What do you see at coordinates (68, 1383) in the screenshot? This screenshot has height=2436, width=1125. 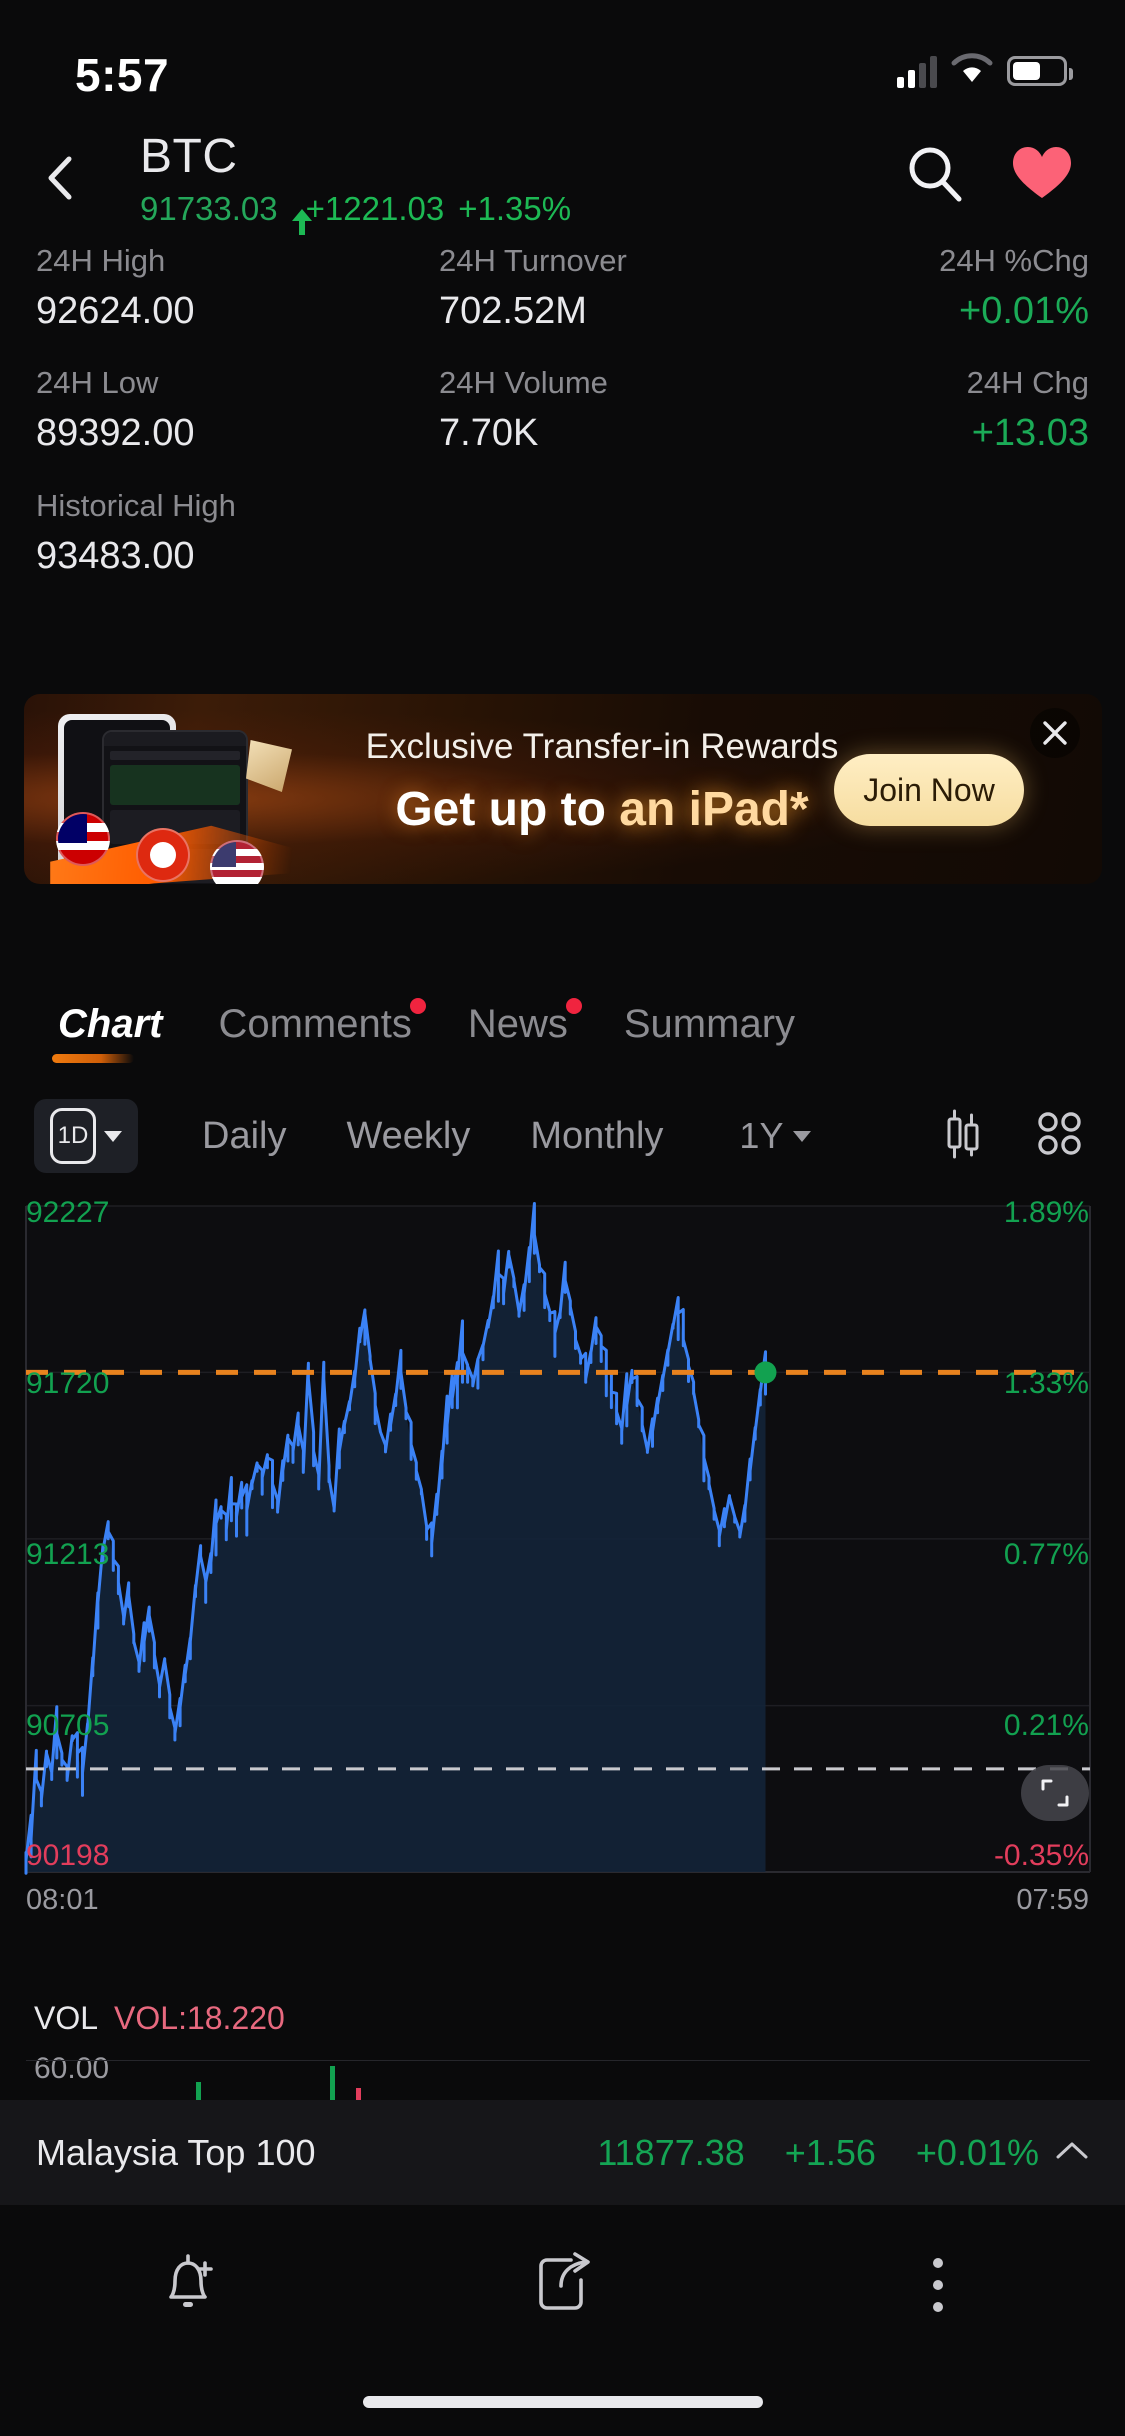 I see `y-axis-tick: 91720` at bounding box center [68, 1383].